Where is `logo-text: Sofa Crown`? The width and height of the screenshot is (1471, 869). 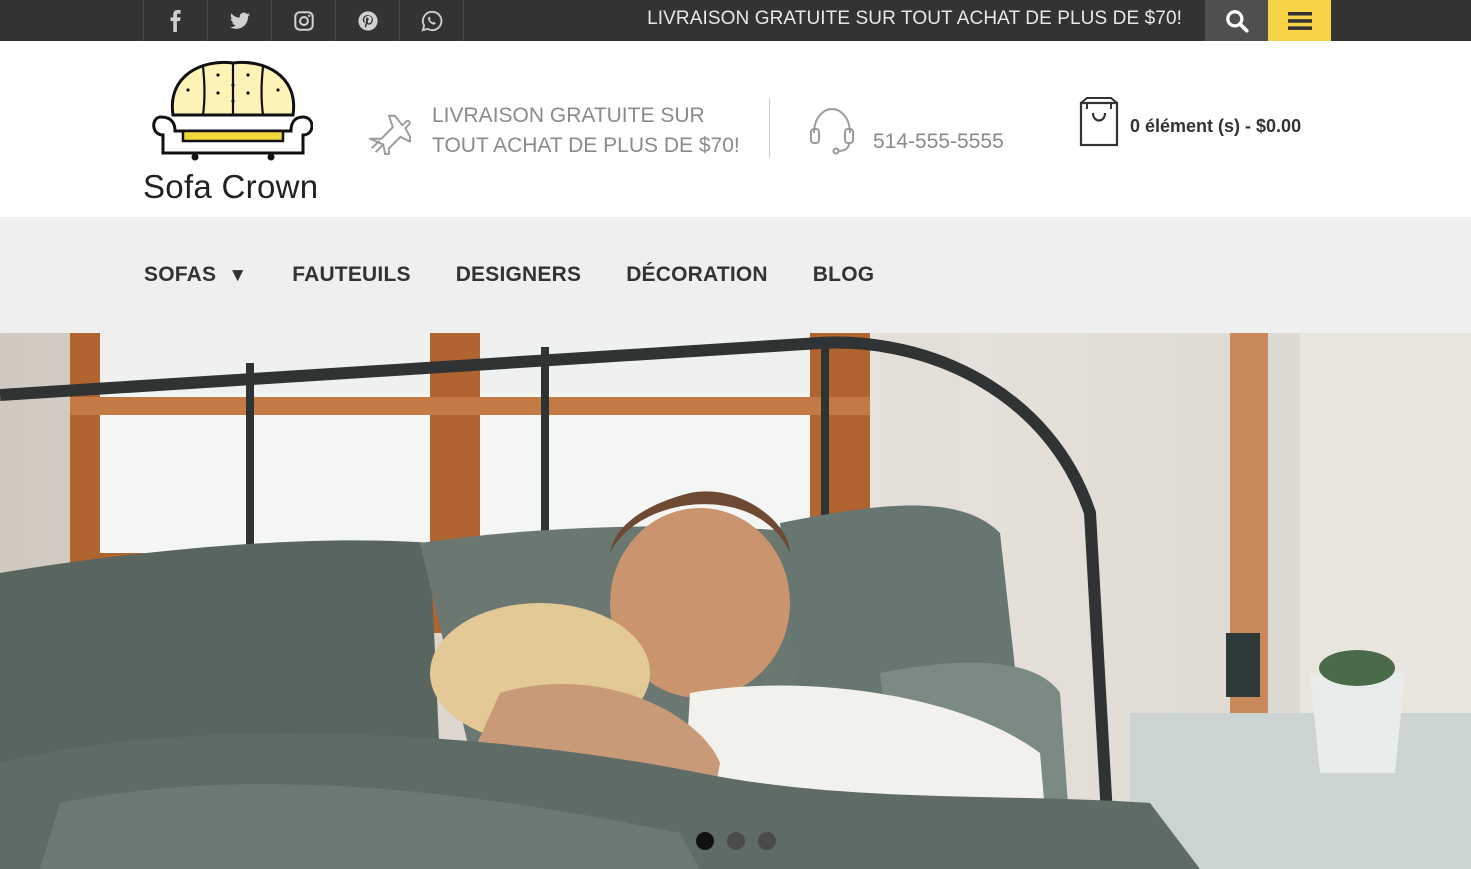 logo-text: Sofa Crown is located at coordinates (231, 186).